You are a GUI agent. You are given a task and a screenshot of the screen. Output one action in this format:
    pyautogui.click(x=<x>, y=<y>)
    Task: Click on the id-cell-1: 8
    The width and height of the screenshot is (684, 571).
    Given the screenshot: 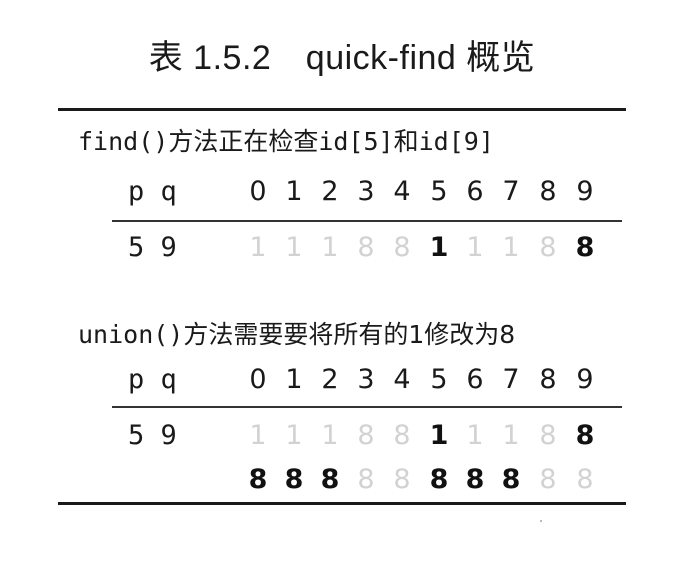 What is the action you would take?
    pyautogui.click(x=294, y=479)
    